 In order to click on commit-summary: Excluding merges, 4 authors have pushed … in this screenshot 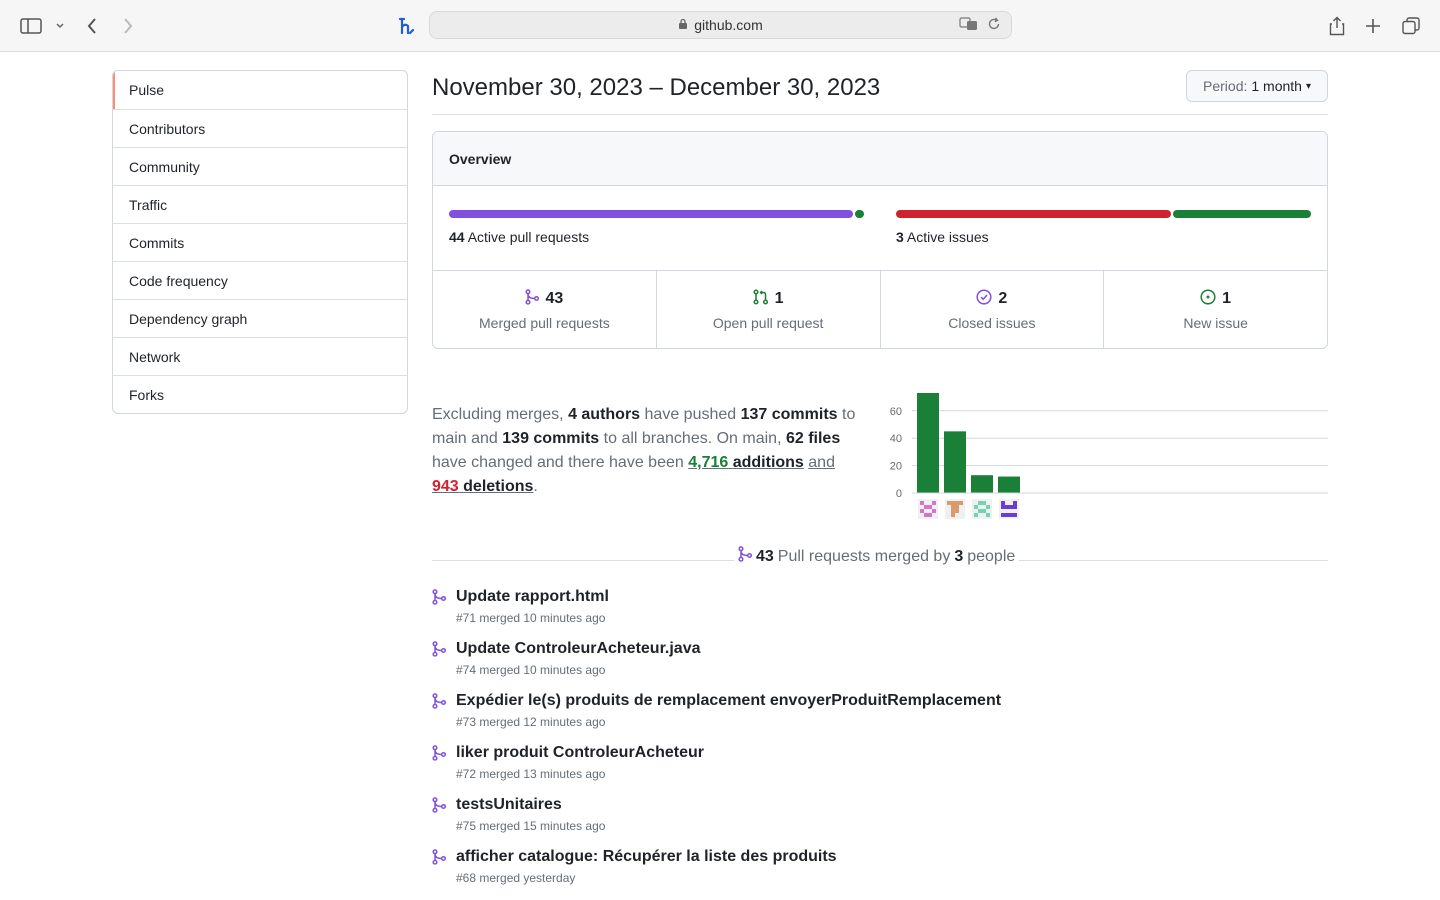, I will do `click(652, 451)`.